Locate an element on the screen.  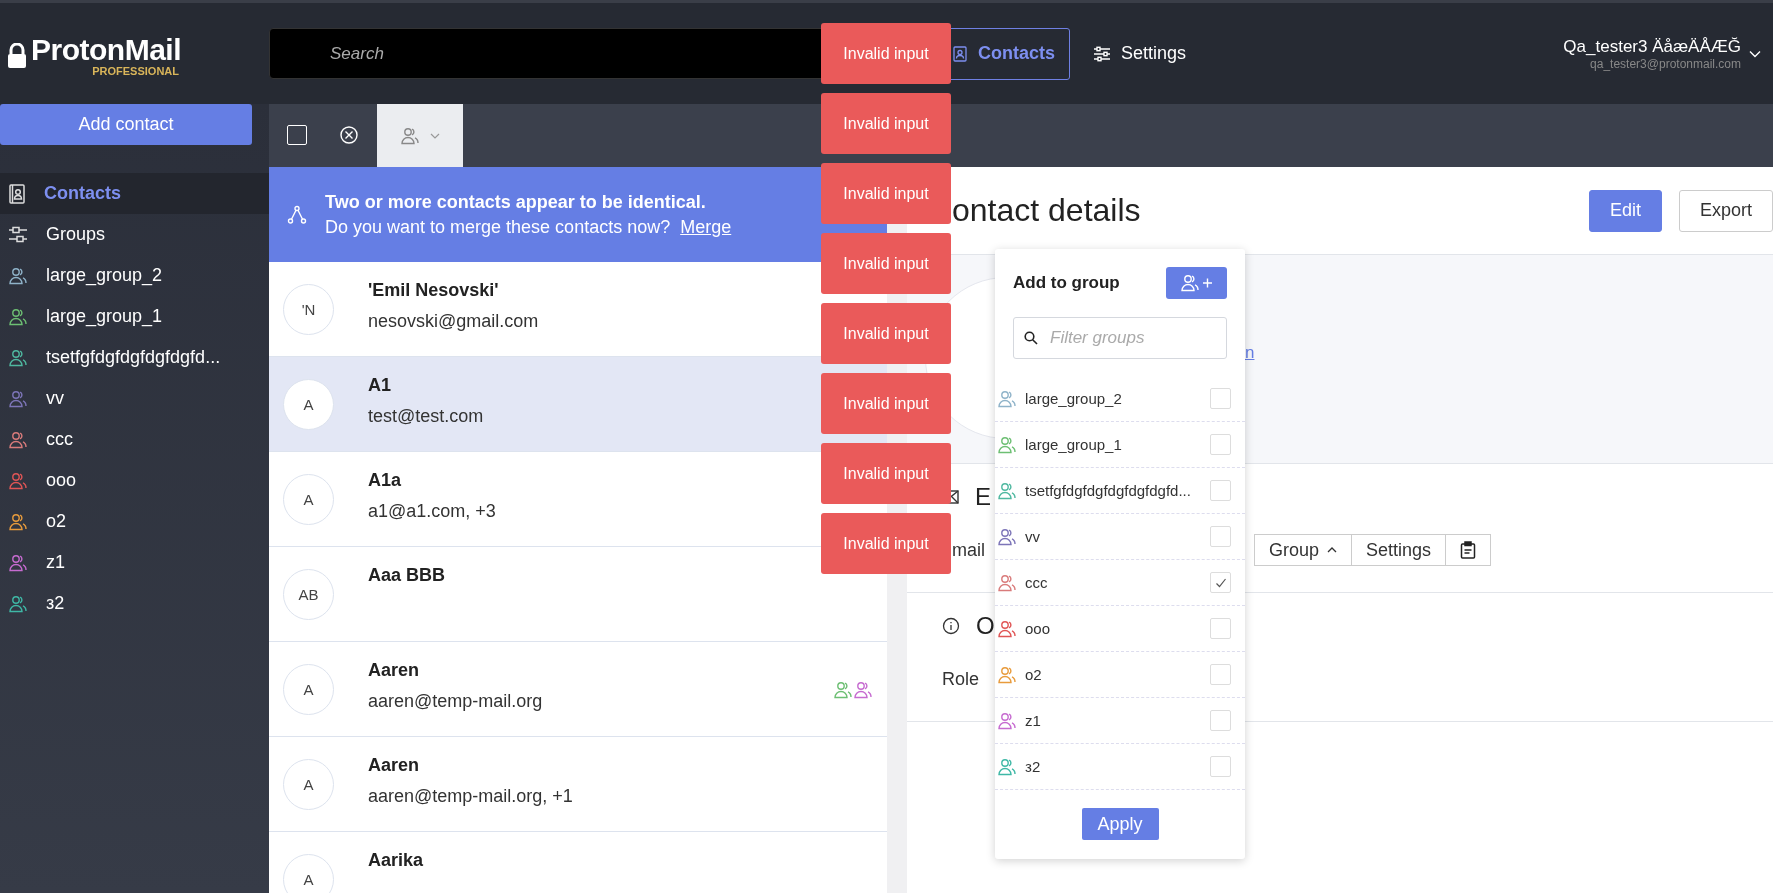
group-option-label: ccc is located at coordinates (1036, 582).